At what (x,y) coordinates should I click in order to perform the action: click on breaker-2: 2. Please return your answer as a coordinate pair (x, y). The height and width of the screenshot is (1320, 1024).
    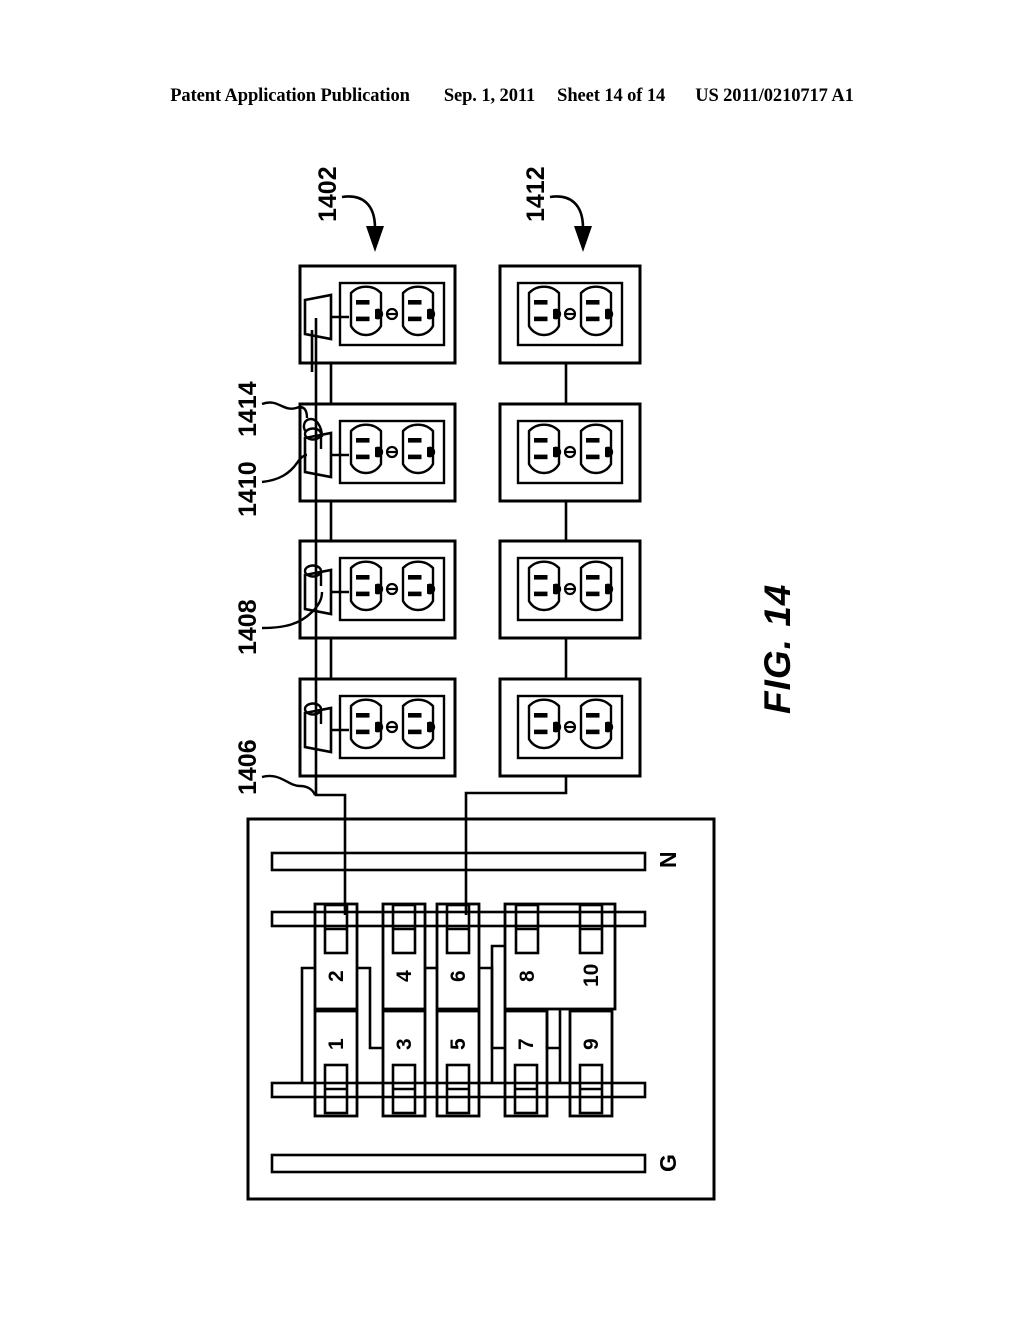
    Looking at the image, I should click on (336, 956).